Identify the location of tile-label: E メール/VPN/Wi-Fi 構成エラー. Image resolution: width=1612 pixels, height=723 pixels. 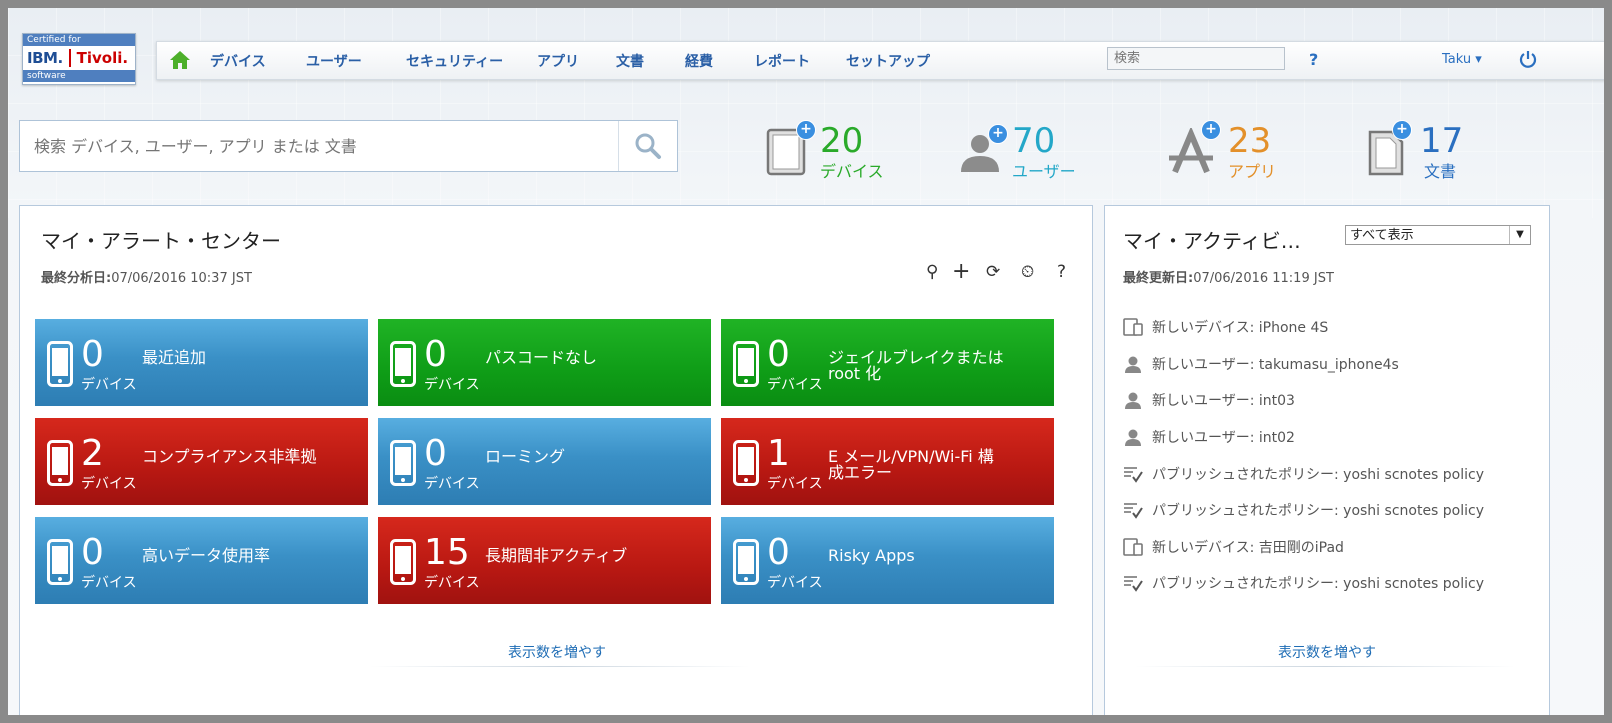
(911, 464).